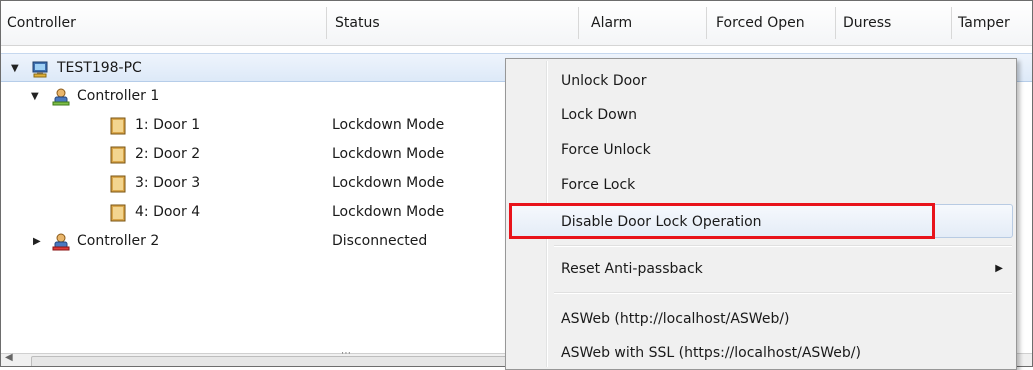  What do you see at coordinates (757, 23) in the screenshot?
I see `column-forced-open: Forced Open` at bounding box center [757, 23].